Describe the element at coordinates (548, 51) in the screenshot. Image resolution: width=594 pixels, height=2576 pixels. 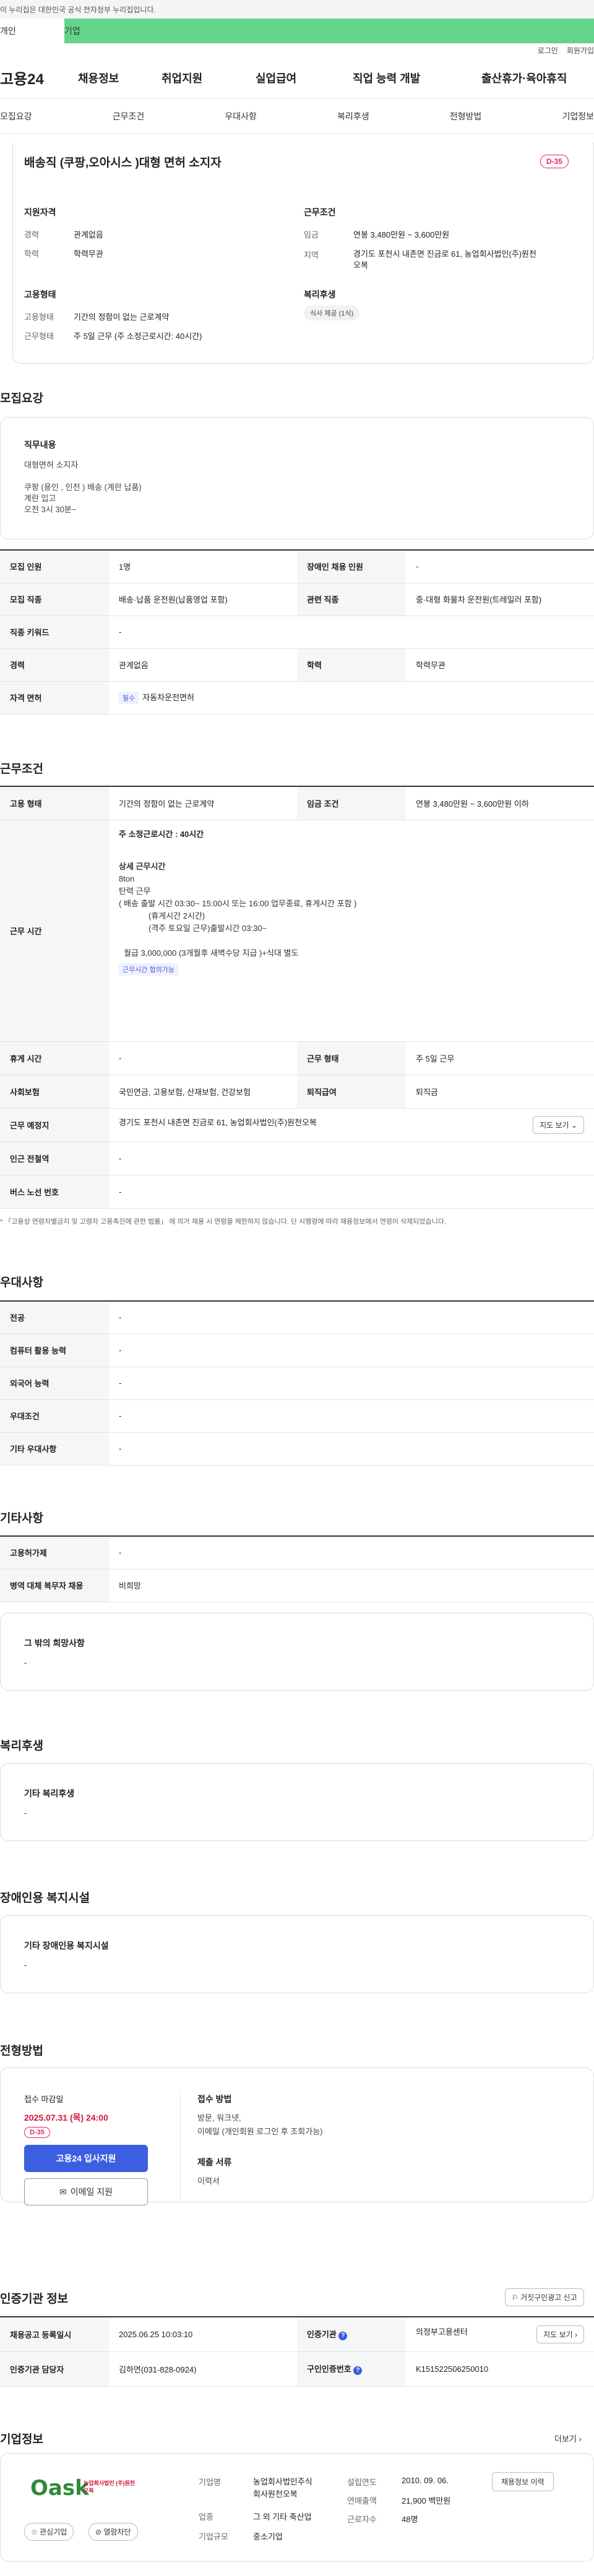
I see `login-link: 로그인` at that location.